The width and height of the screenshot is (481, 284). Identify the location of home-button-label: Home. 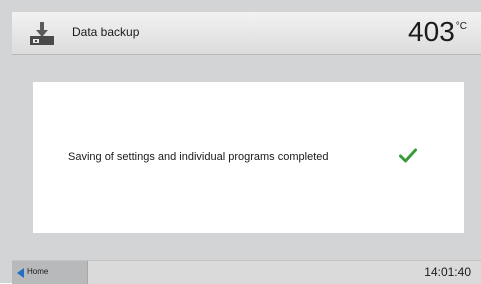
(38, 271).